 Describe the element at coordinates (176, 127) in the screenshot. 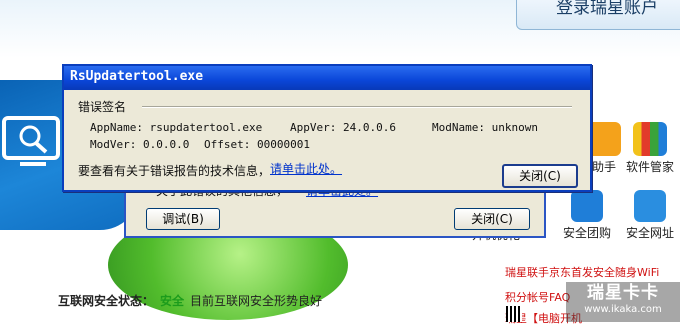

I see `app-name-field: AppName: rsupdatertool.exe` at that location.